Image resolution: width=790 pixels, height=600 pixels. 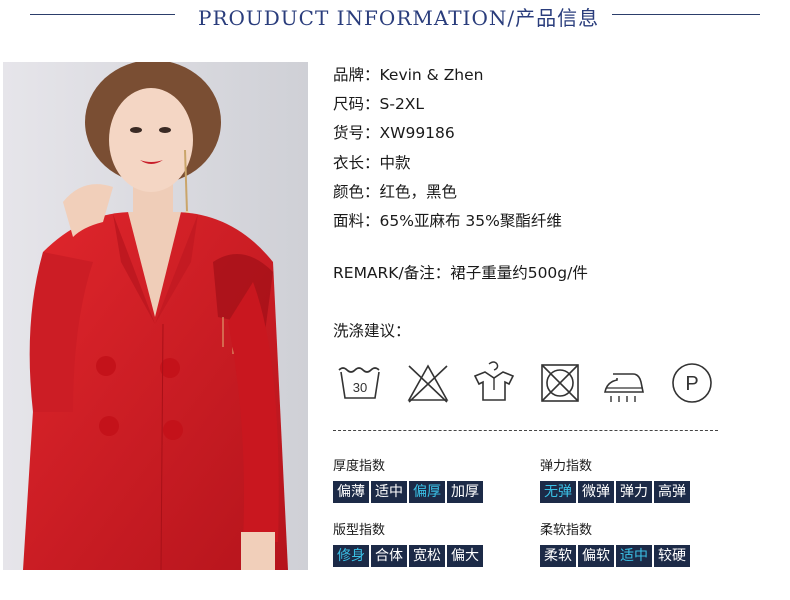 I want to click on fabric-value: 65%亚麻布 35%聚酯纤维, so click(x=470, y=220).